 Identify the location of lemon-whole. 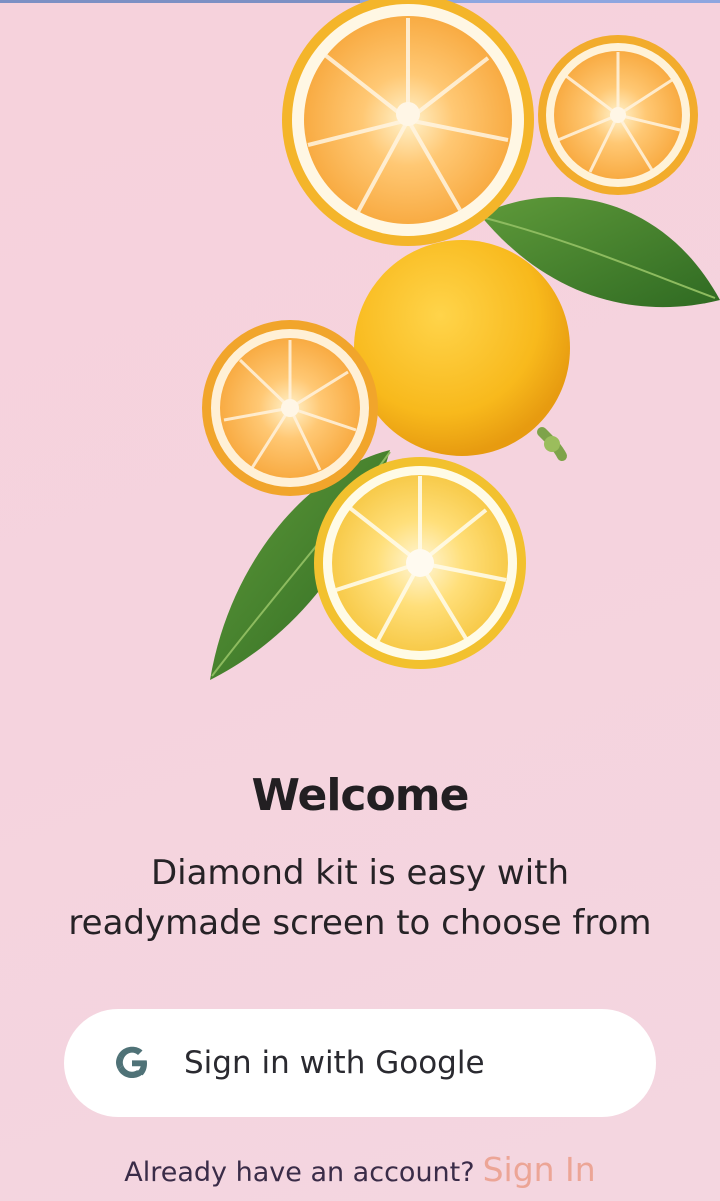
(462, 350).